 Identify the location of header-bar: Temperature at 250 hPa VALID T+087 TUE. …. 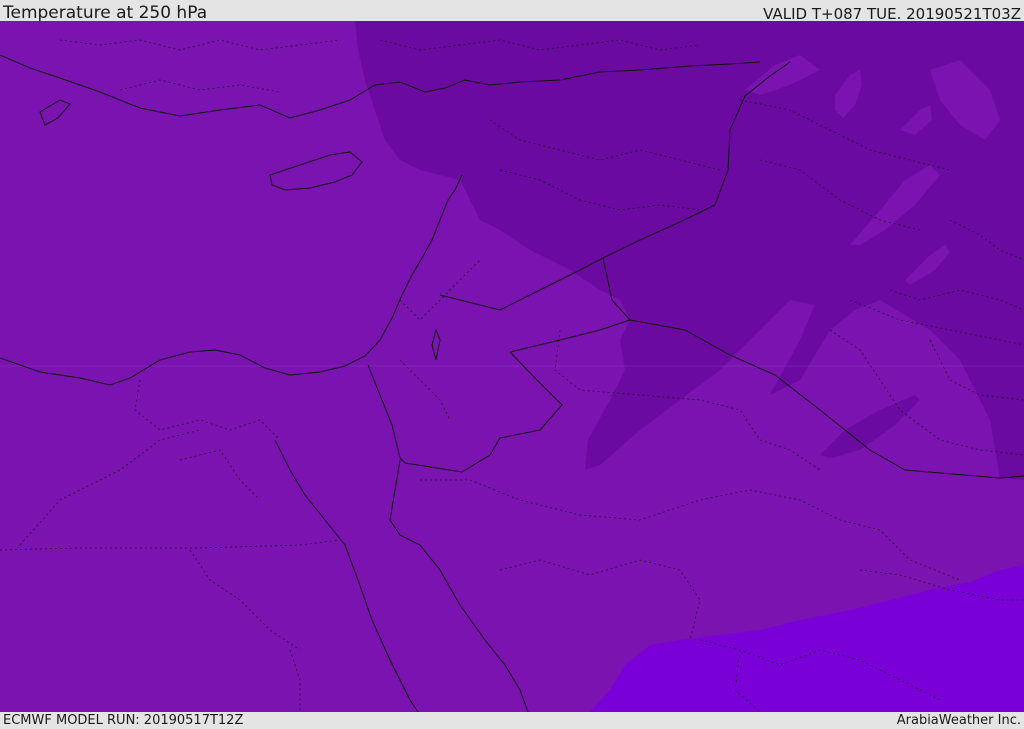
(512, 11).